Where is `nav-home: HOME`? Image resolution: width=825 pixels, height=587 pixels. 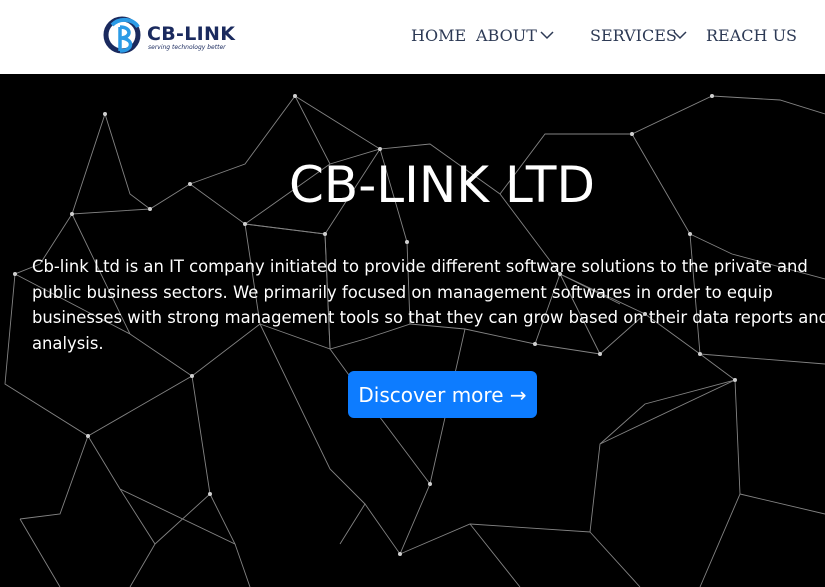 nav-home: HOME is located at coordinates (438, 35).